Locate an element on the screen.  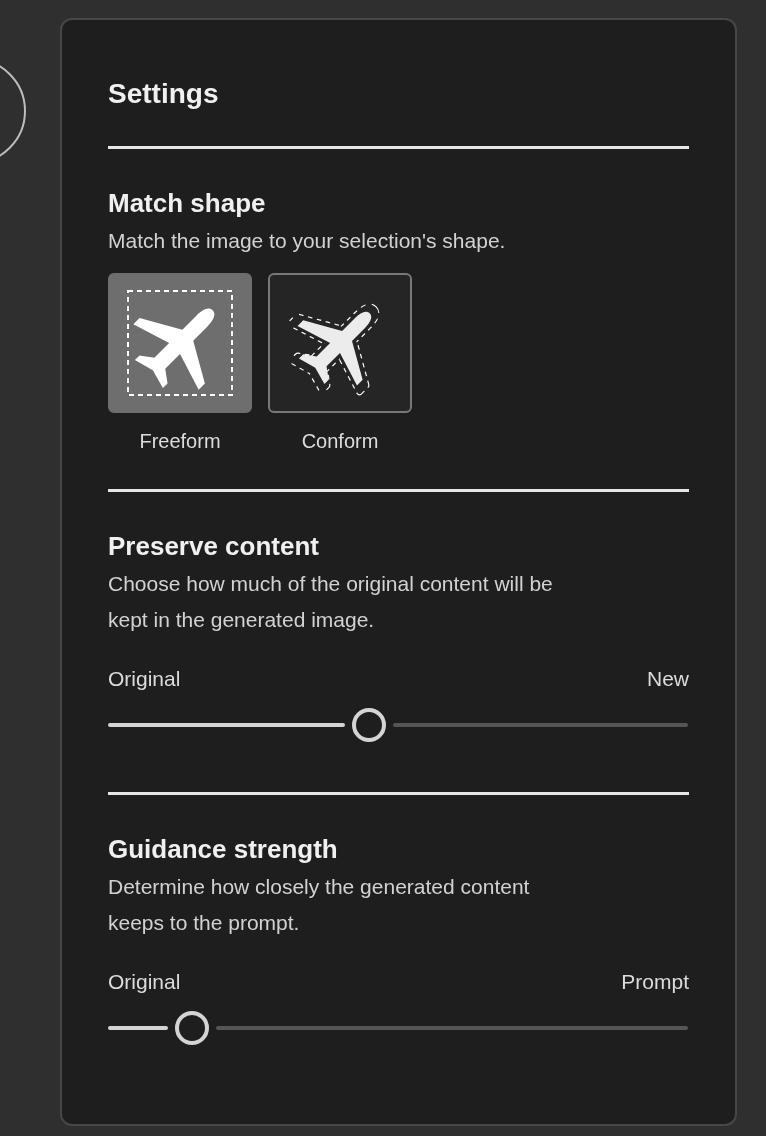
section-description: Determine how closely the generated content keeps to the prompt. is located at coordinates (319, 905).